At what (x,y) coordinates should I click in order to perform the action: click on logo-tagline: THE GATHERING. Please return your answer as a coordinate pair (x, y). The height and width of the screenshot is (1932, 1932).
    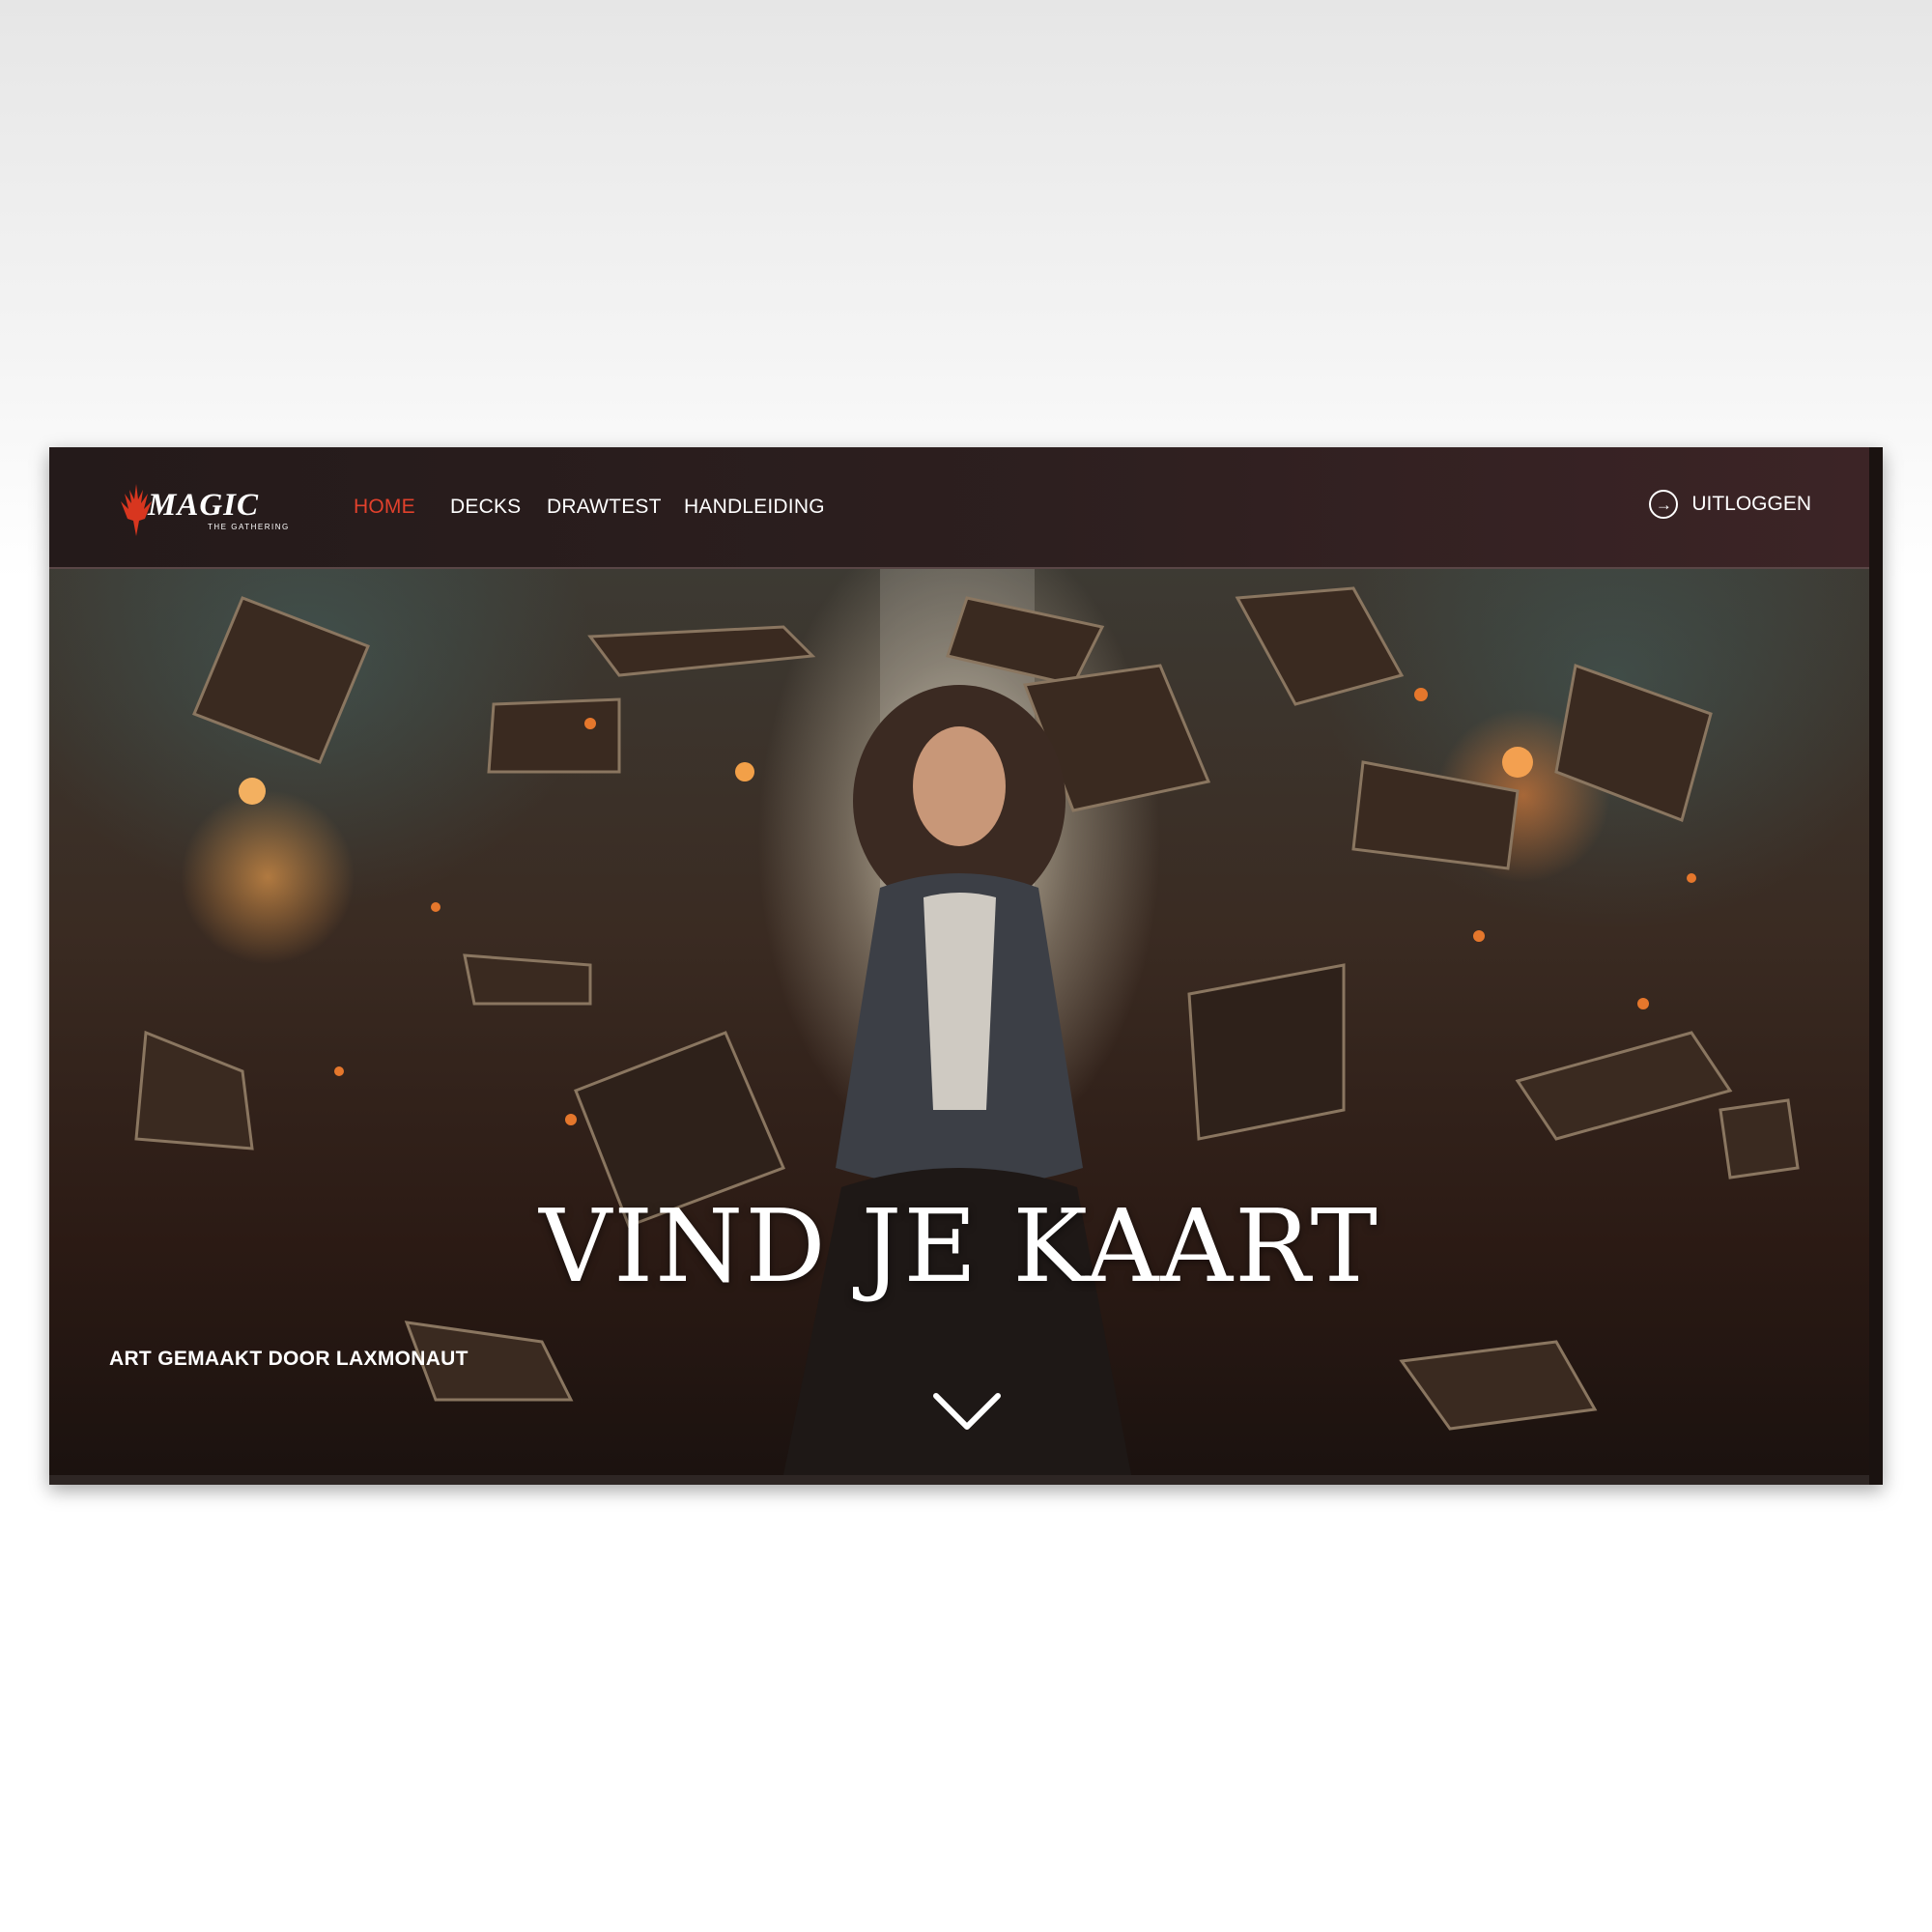
    Looking at the image, I should click on (249, 527).